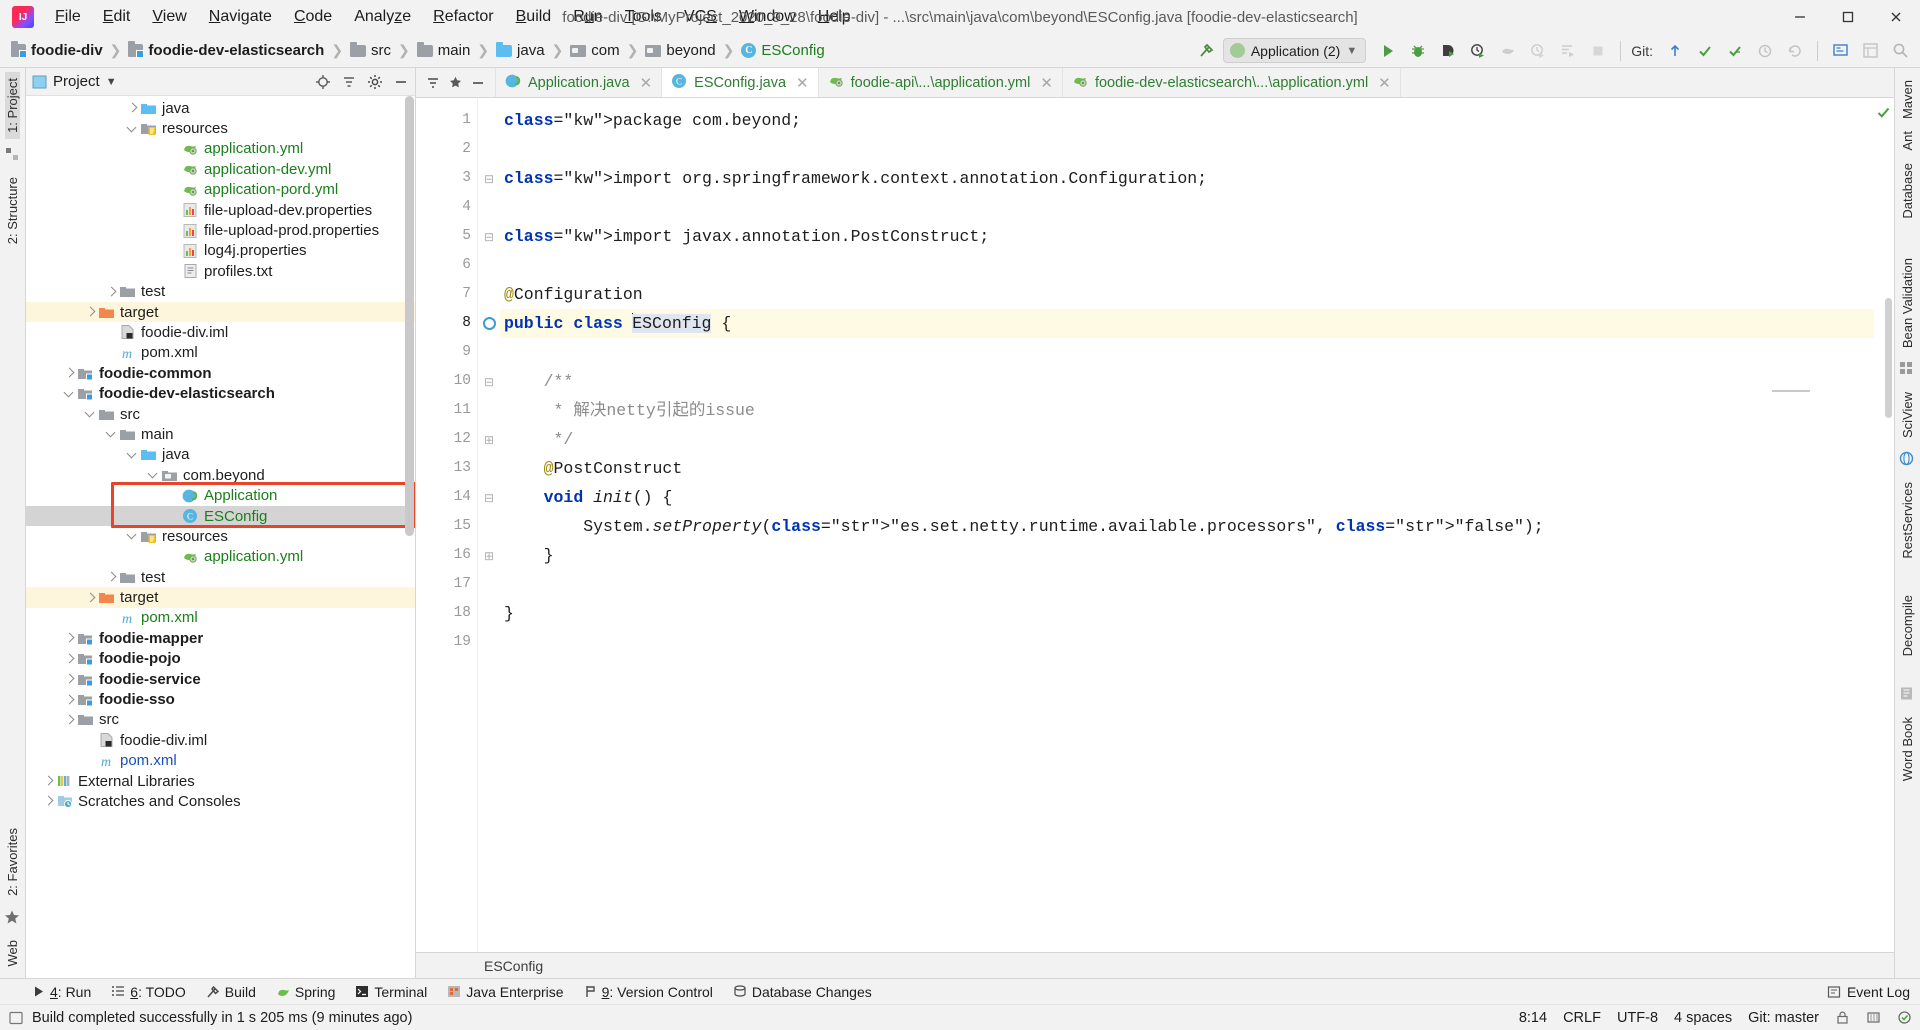 This screenshot has height=1030, width=1920. Describe the element at coordinates (1907, 99) in the screenshot. I see `rail-maven: Maven` at that location.